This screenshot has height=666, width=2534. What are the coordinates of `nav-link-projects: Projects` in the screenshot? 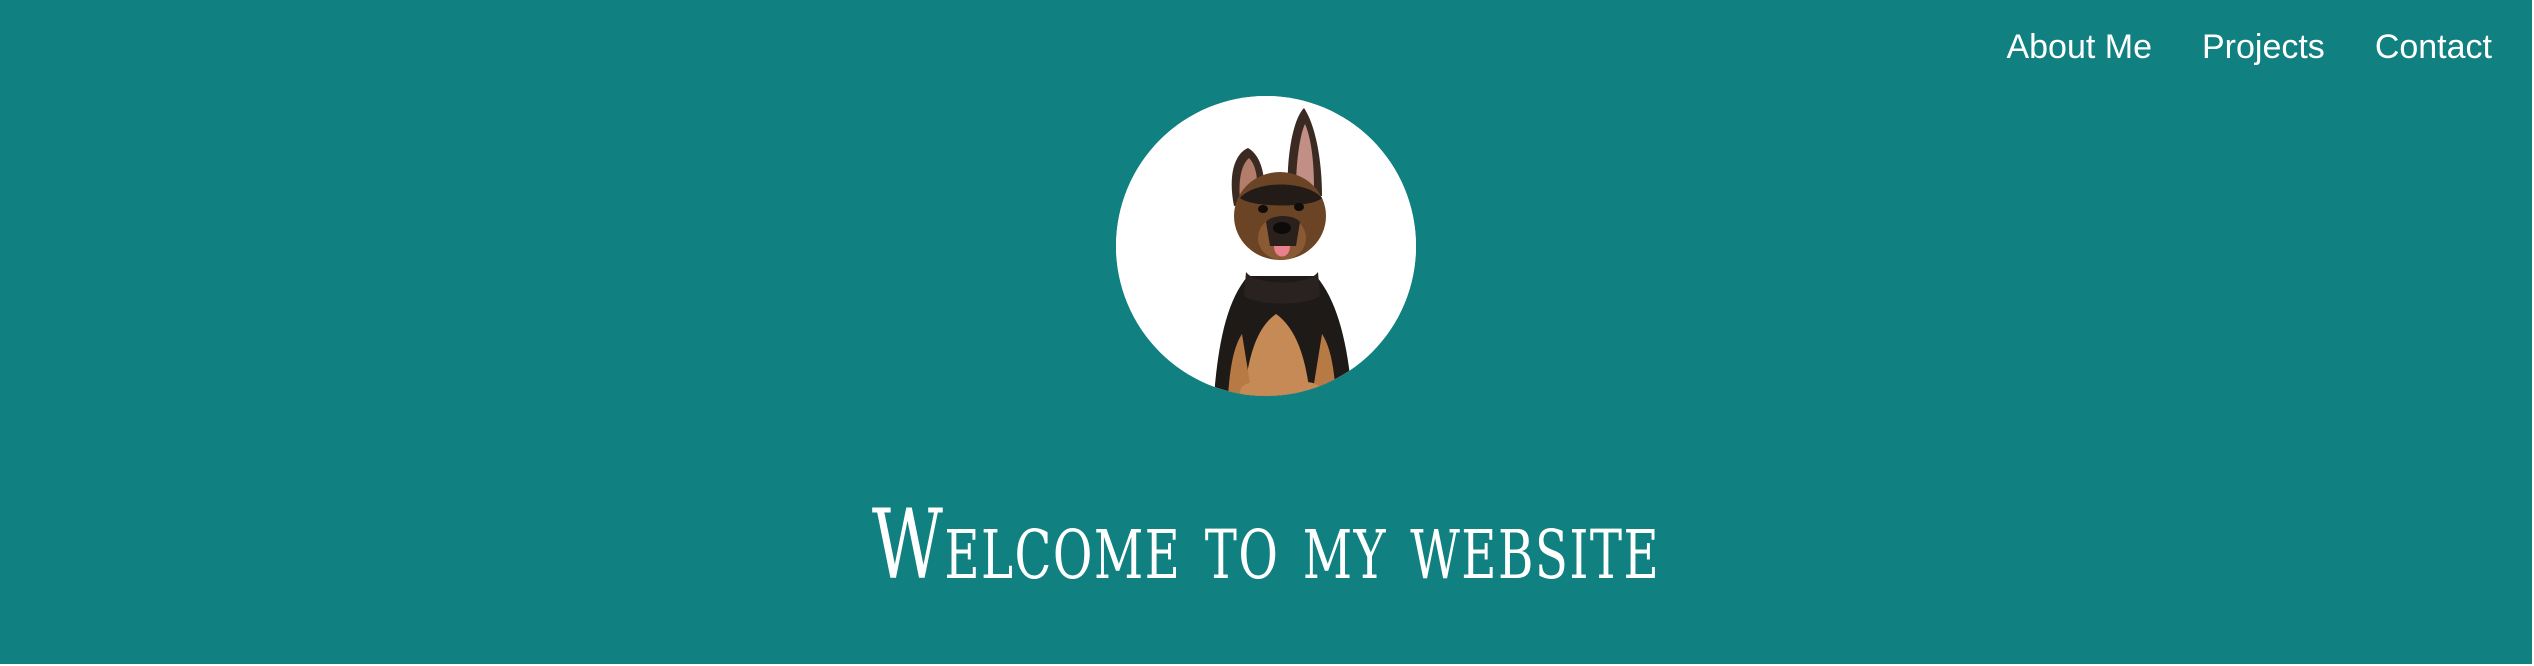 It's located at (2263, 47).